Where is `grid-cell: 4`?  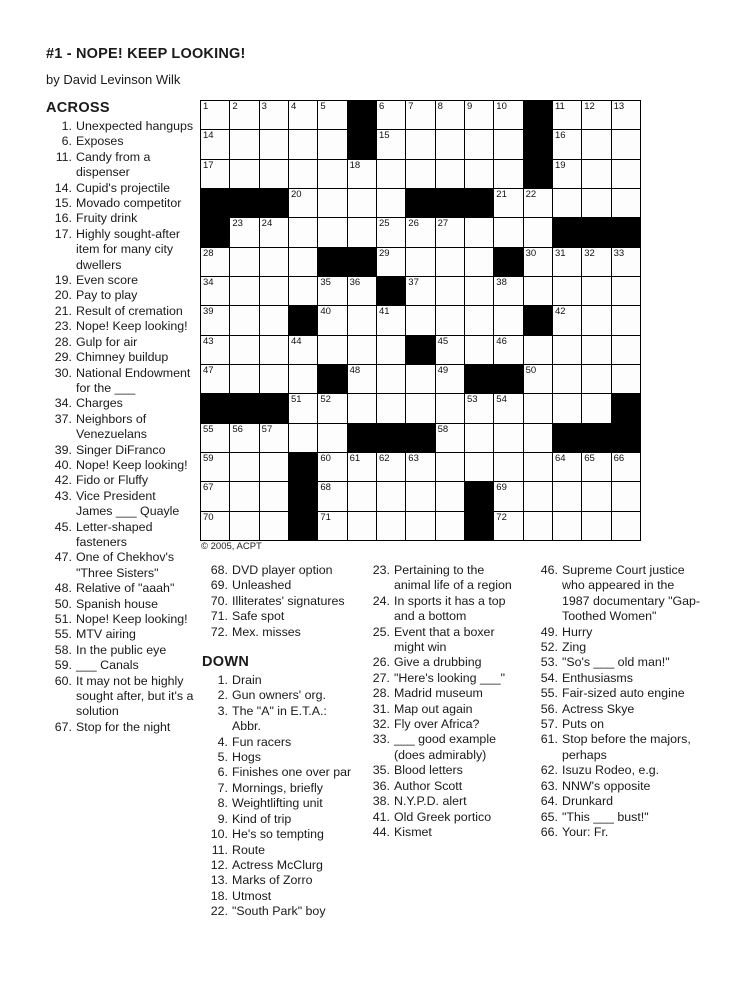
grid-cell: 4 is located at coordinates (303, 116).